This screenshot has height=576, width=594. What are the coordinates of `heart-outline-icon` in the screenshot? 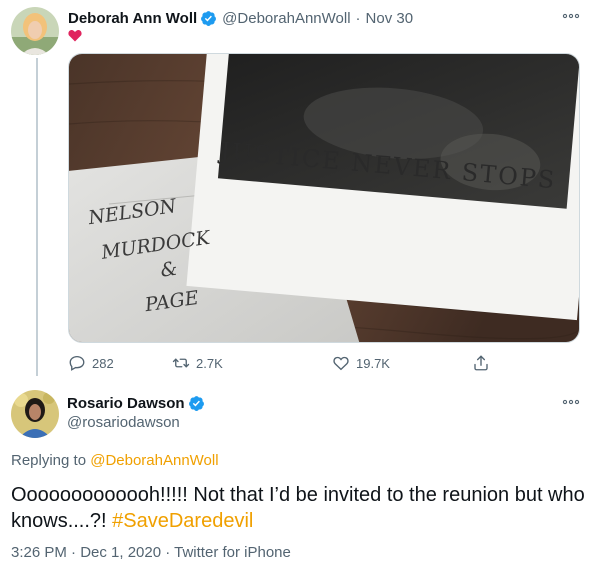 It's located at (341, 363).